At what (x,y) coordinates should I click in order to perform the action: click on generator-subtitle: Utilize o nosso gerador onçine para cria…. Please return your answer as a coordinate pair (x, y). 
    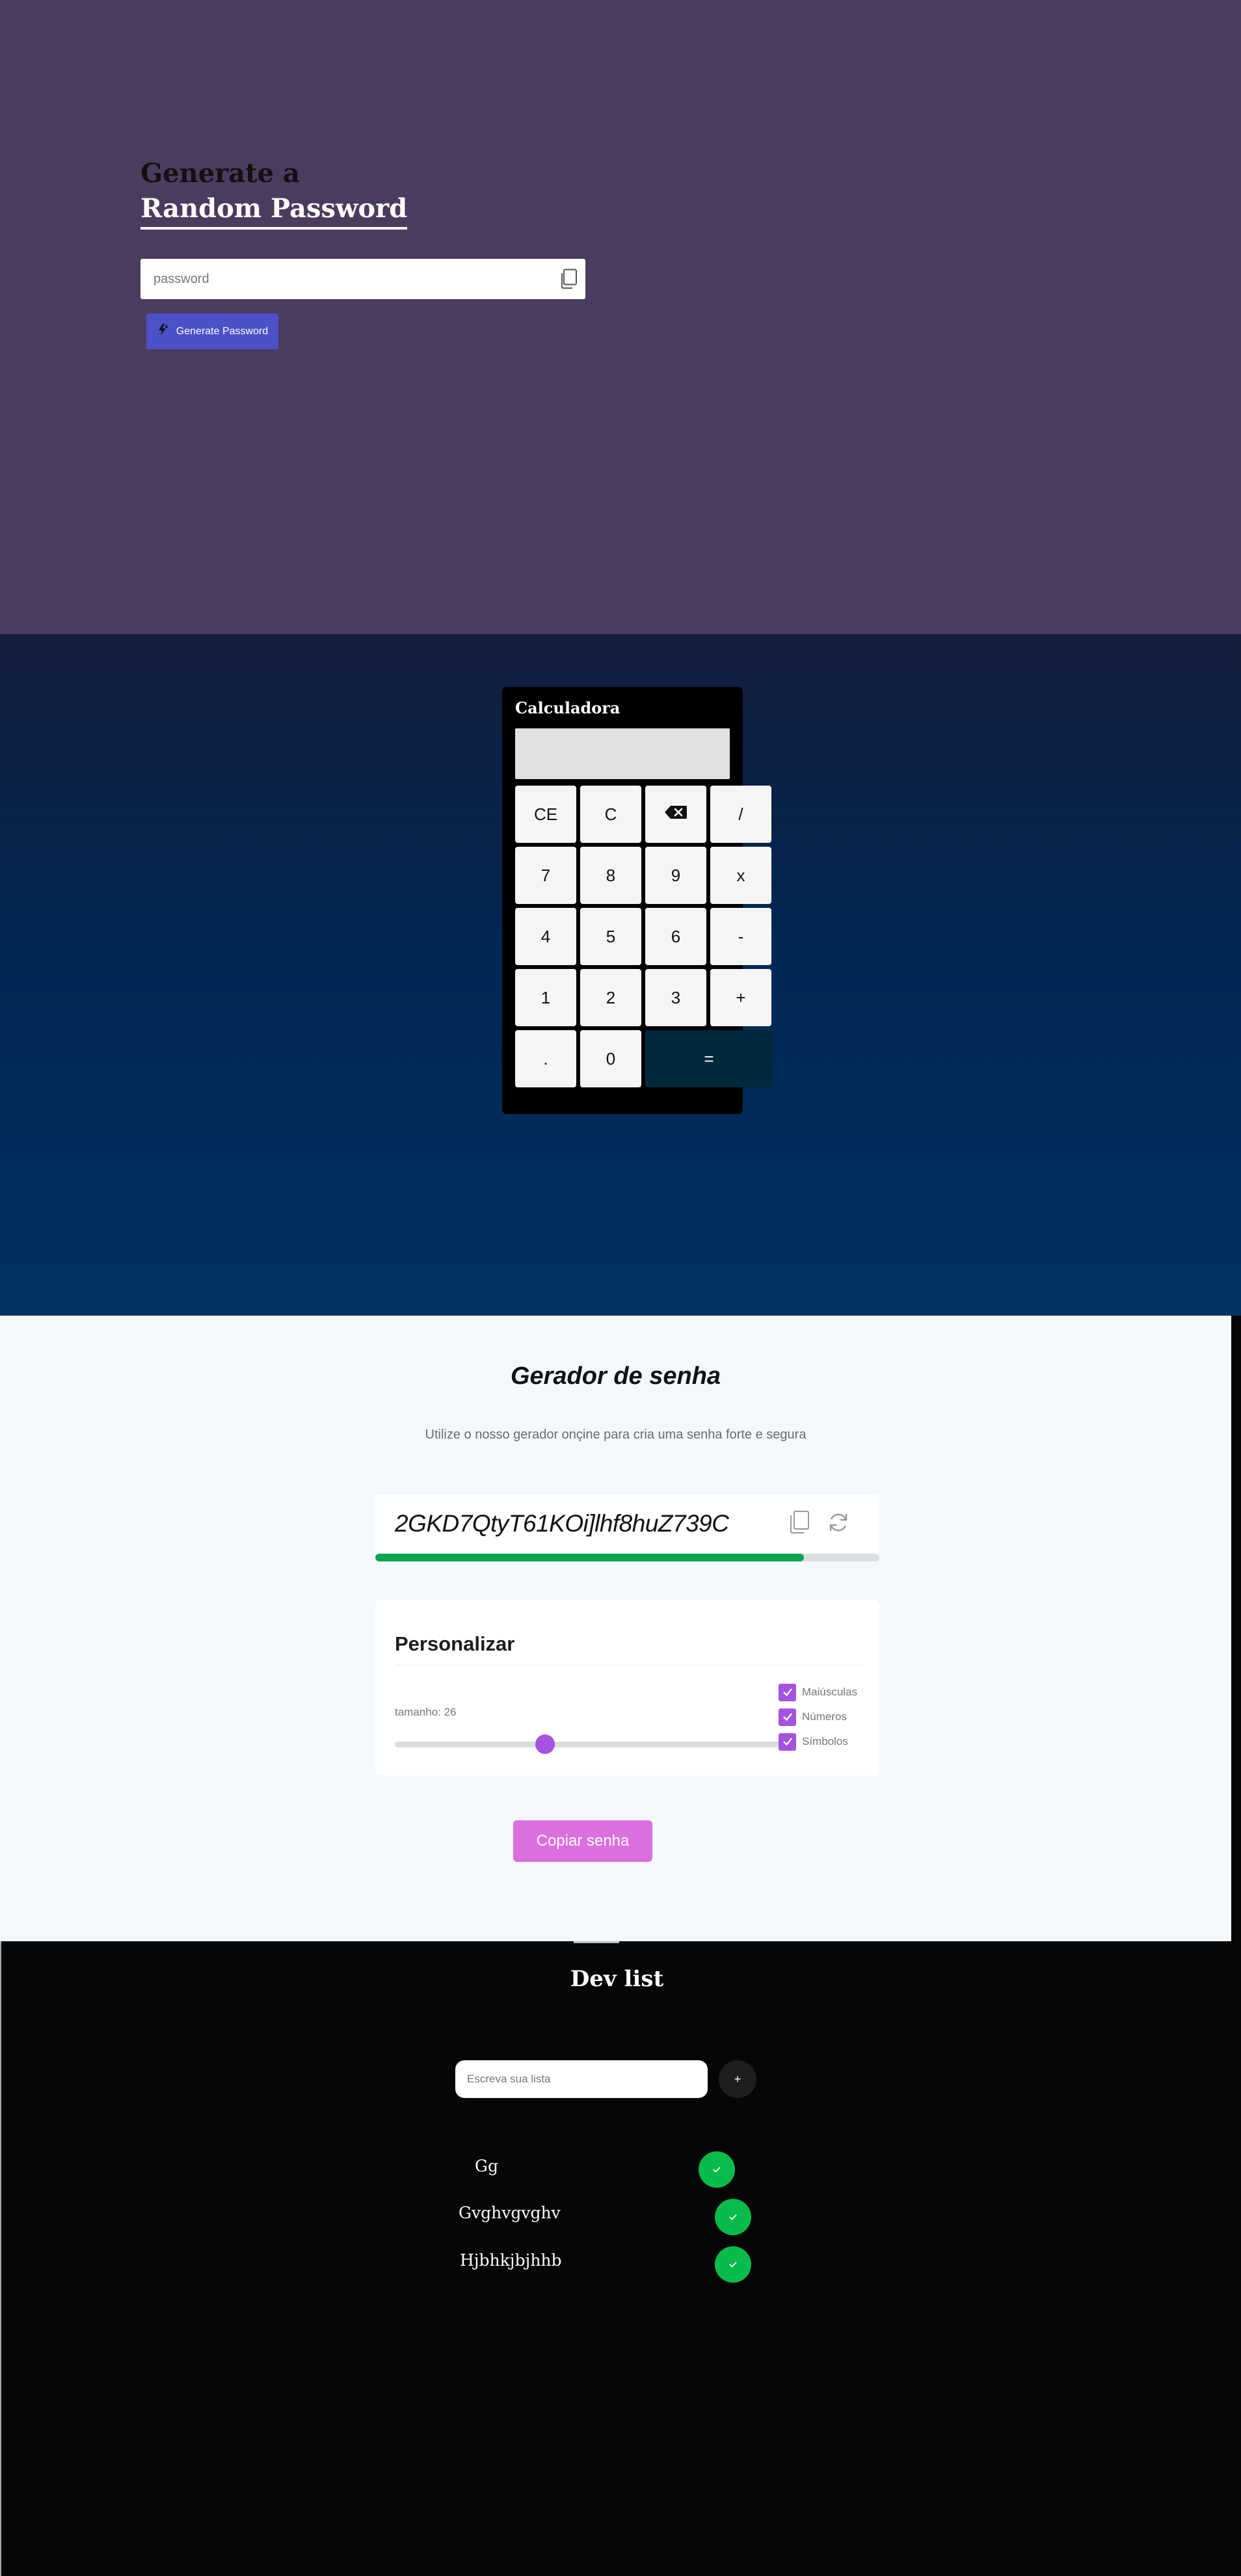
    Looking at the image, I should click on (616, 1434).